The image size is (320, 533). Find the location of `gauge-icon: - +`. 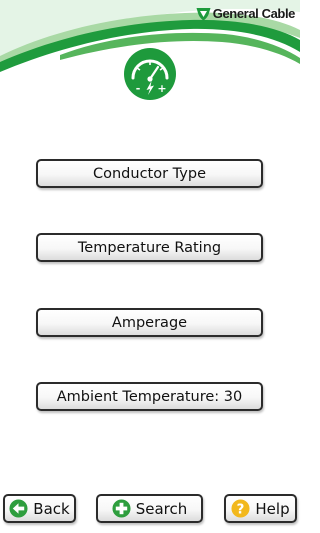

gauge-icon: - + is located at coordinates (150, 74).